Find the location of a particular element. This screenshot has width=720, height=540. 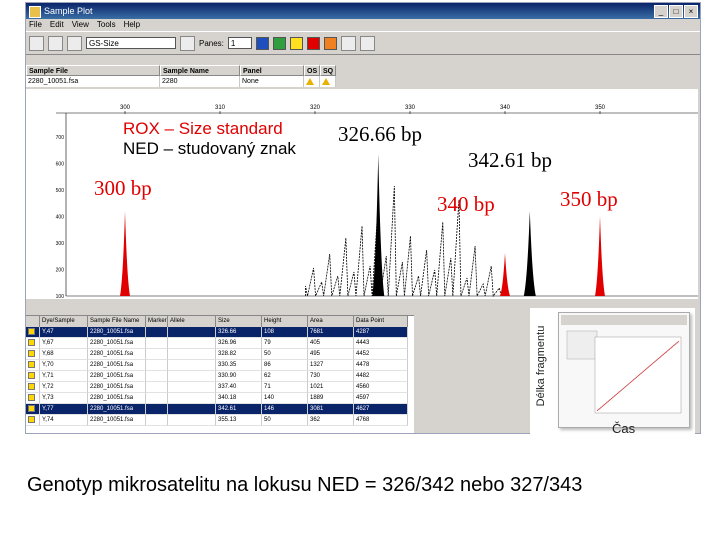

peak-row: Y,72 2280_10051.fsa 337.40 71 1021 4560 is located at coordinates (220, 387).